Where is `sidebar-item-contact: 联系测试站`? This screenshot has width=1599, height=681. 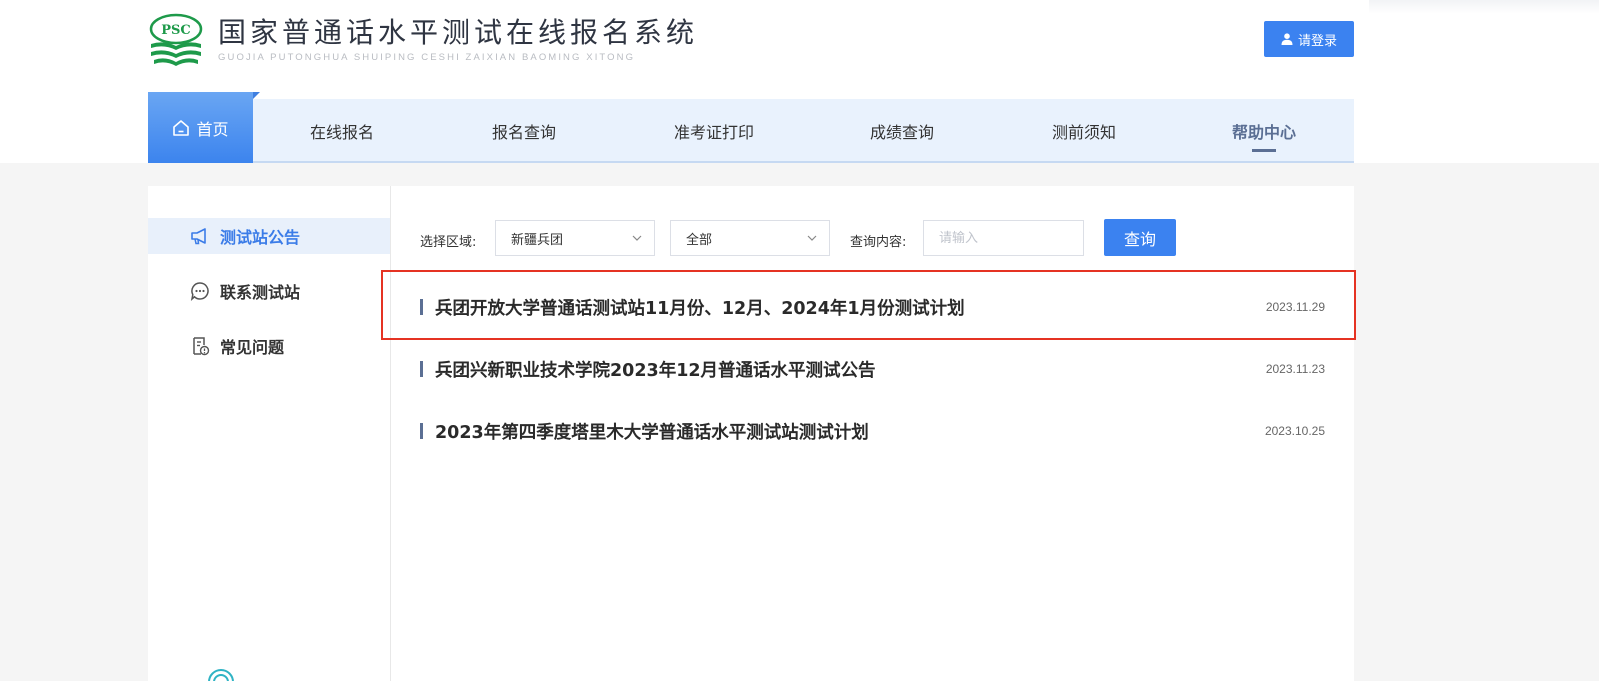 sidebar-item-contact: 联系测试站 is located at coordinates (269, 291).